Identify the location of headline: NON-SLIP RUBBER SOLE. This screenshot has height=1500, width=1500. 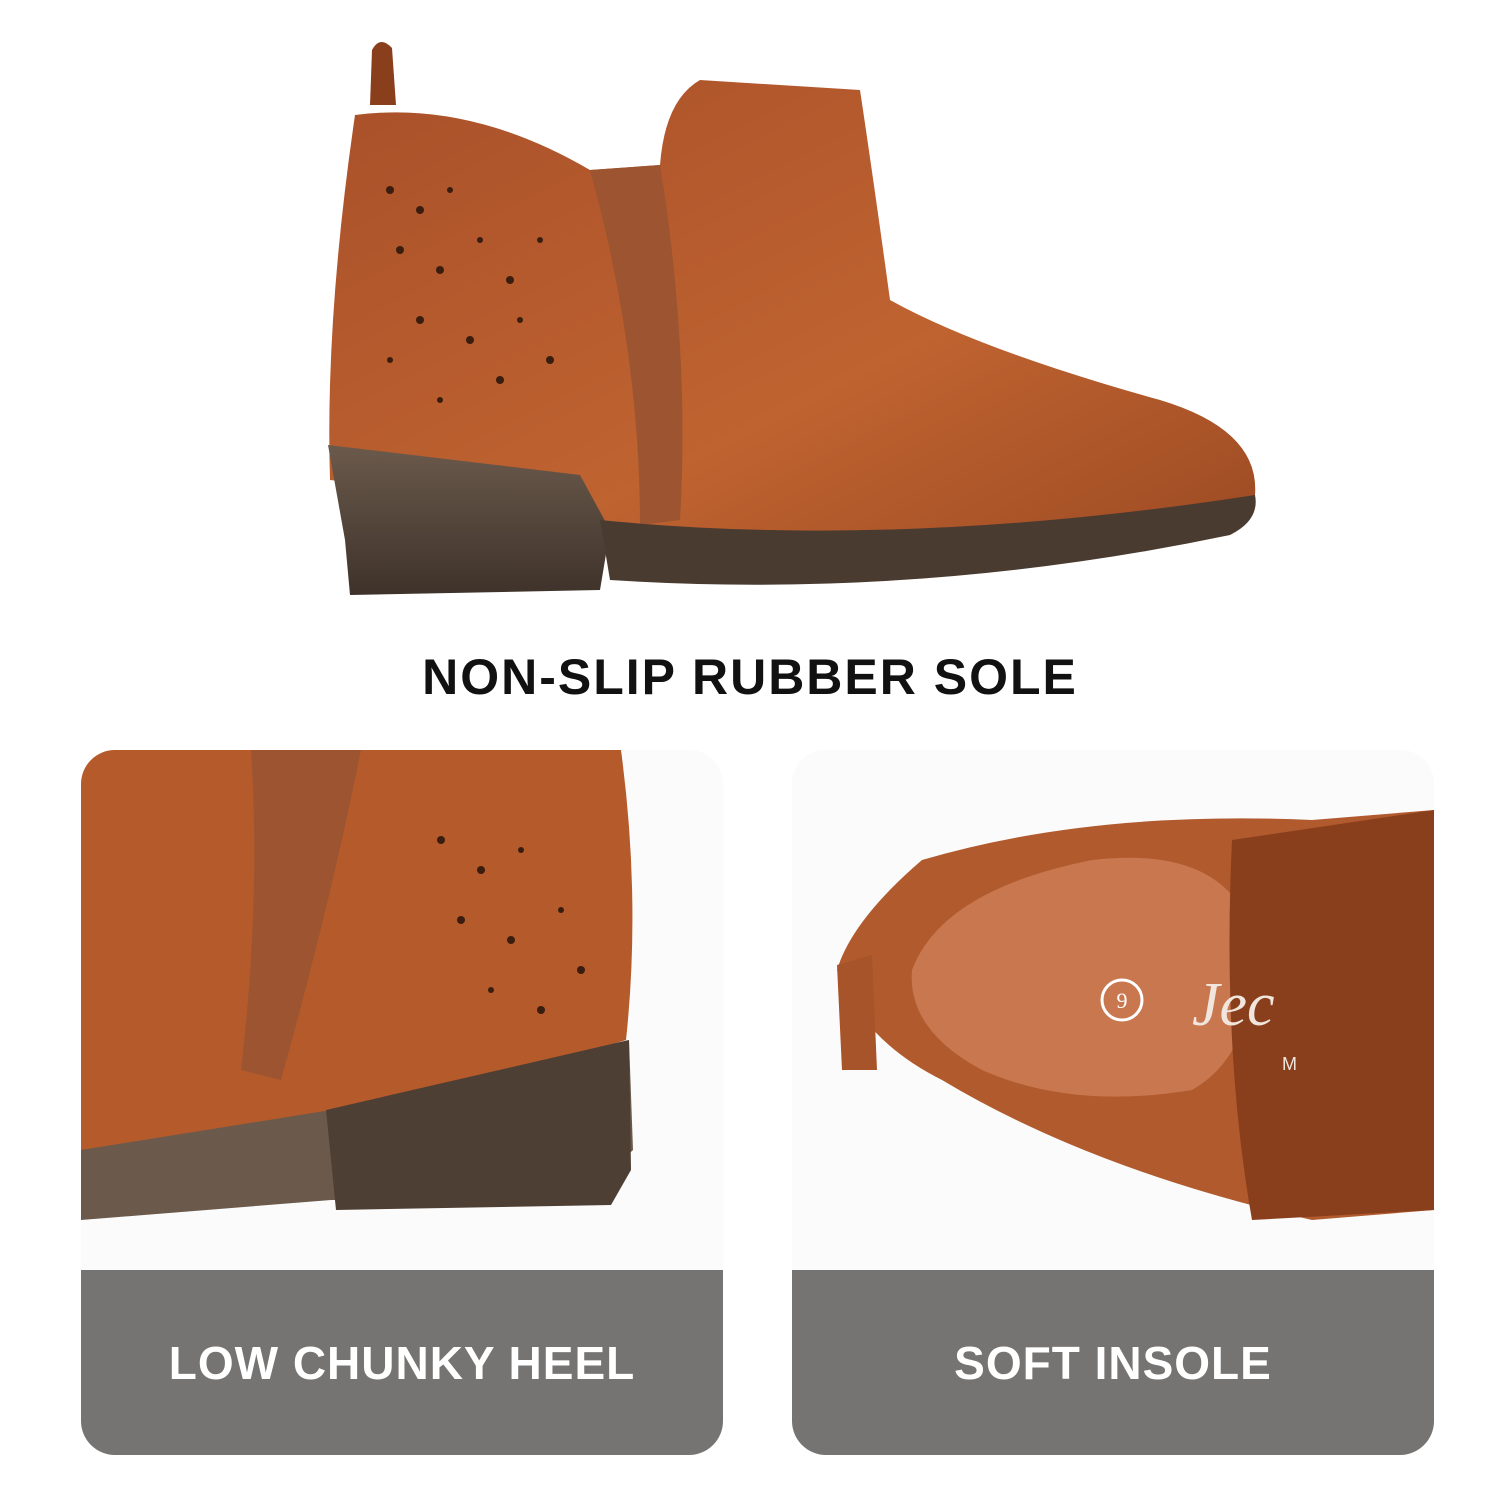
(750, 677).